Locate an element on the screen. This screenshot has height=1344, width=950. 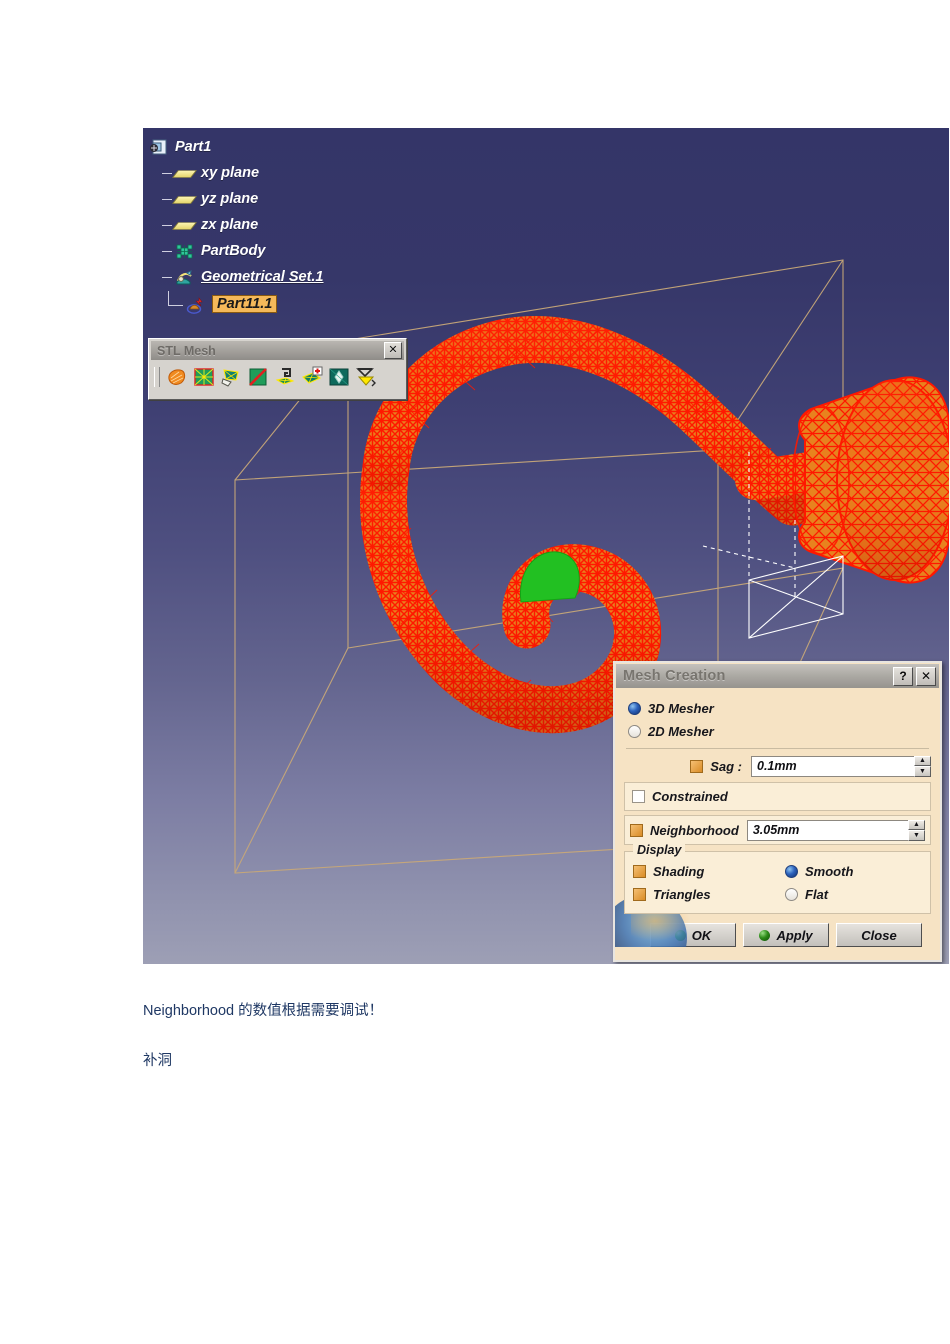
tree-node-part11-1: Part11.1 is located at coordinates (236, 304).